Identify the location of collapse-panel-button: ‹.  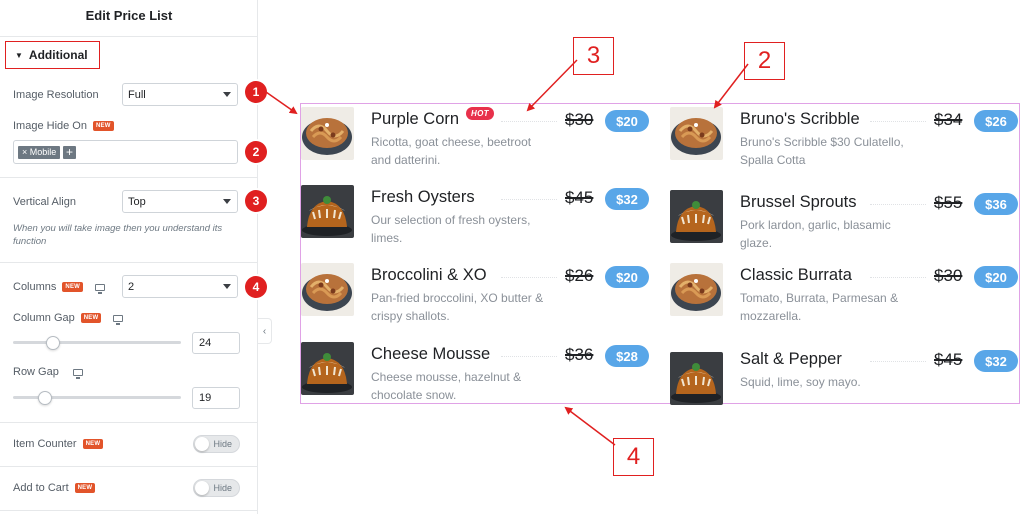
(265, 331).